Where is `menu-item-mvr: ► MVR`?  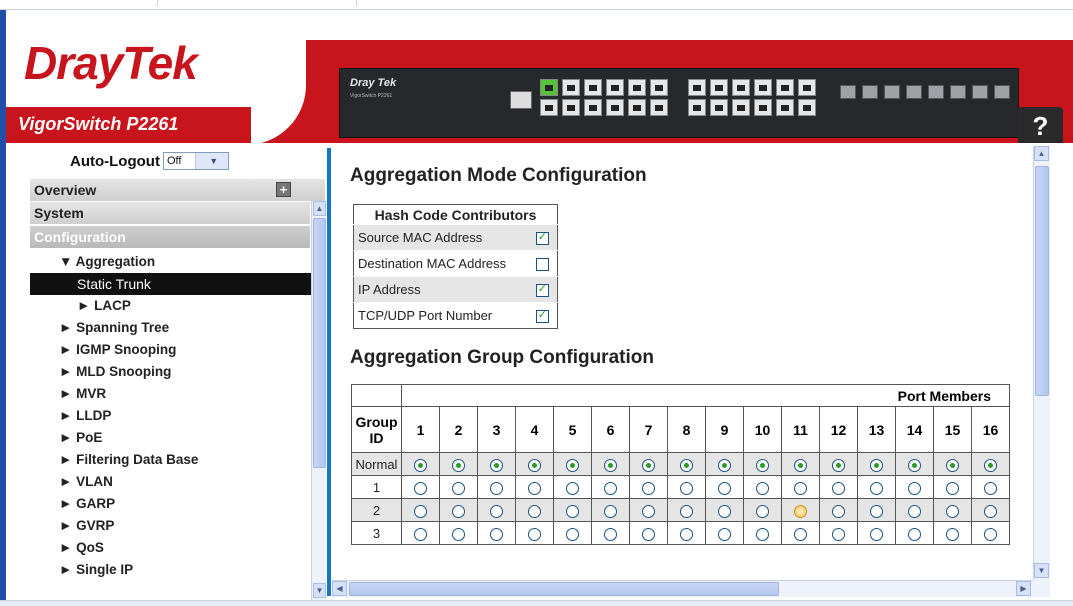
menu-item-mvr: ► MVR is located at coordinates (171, 394).